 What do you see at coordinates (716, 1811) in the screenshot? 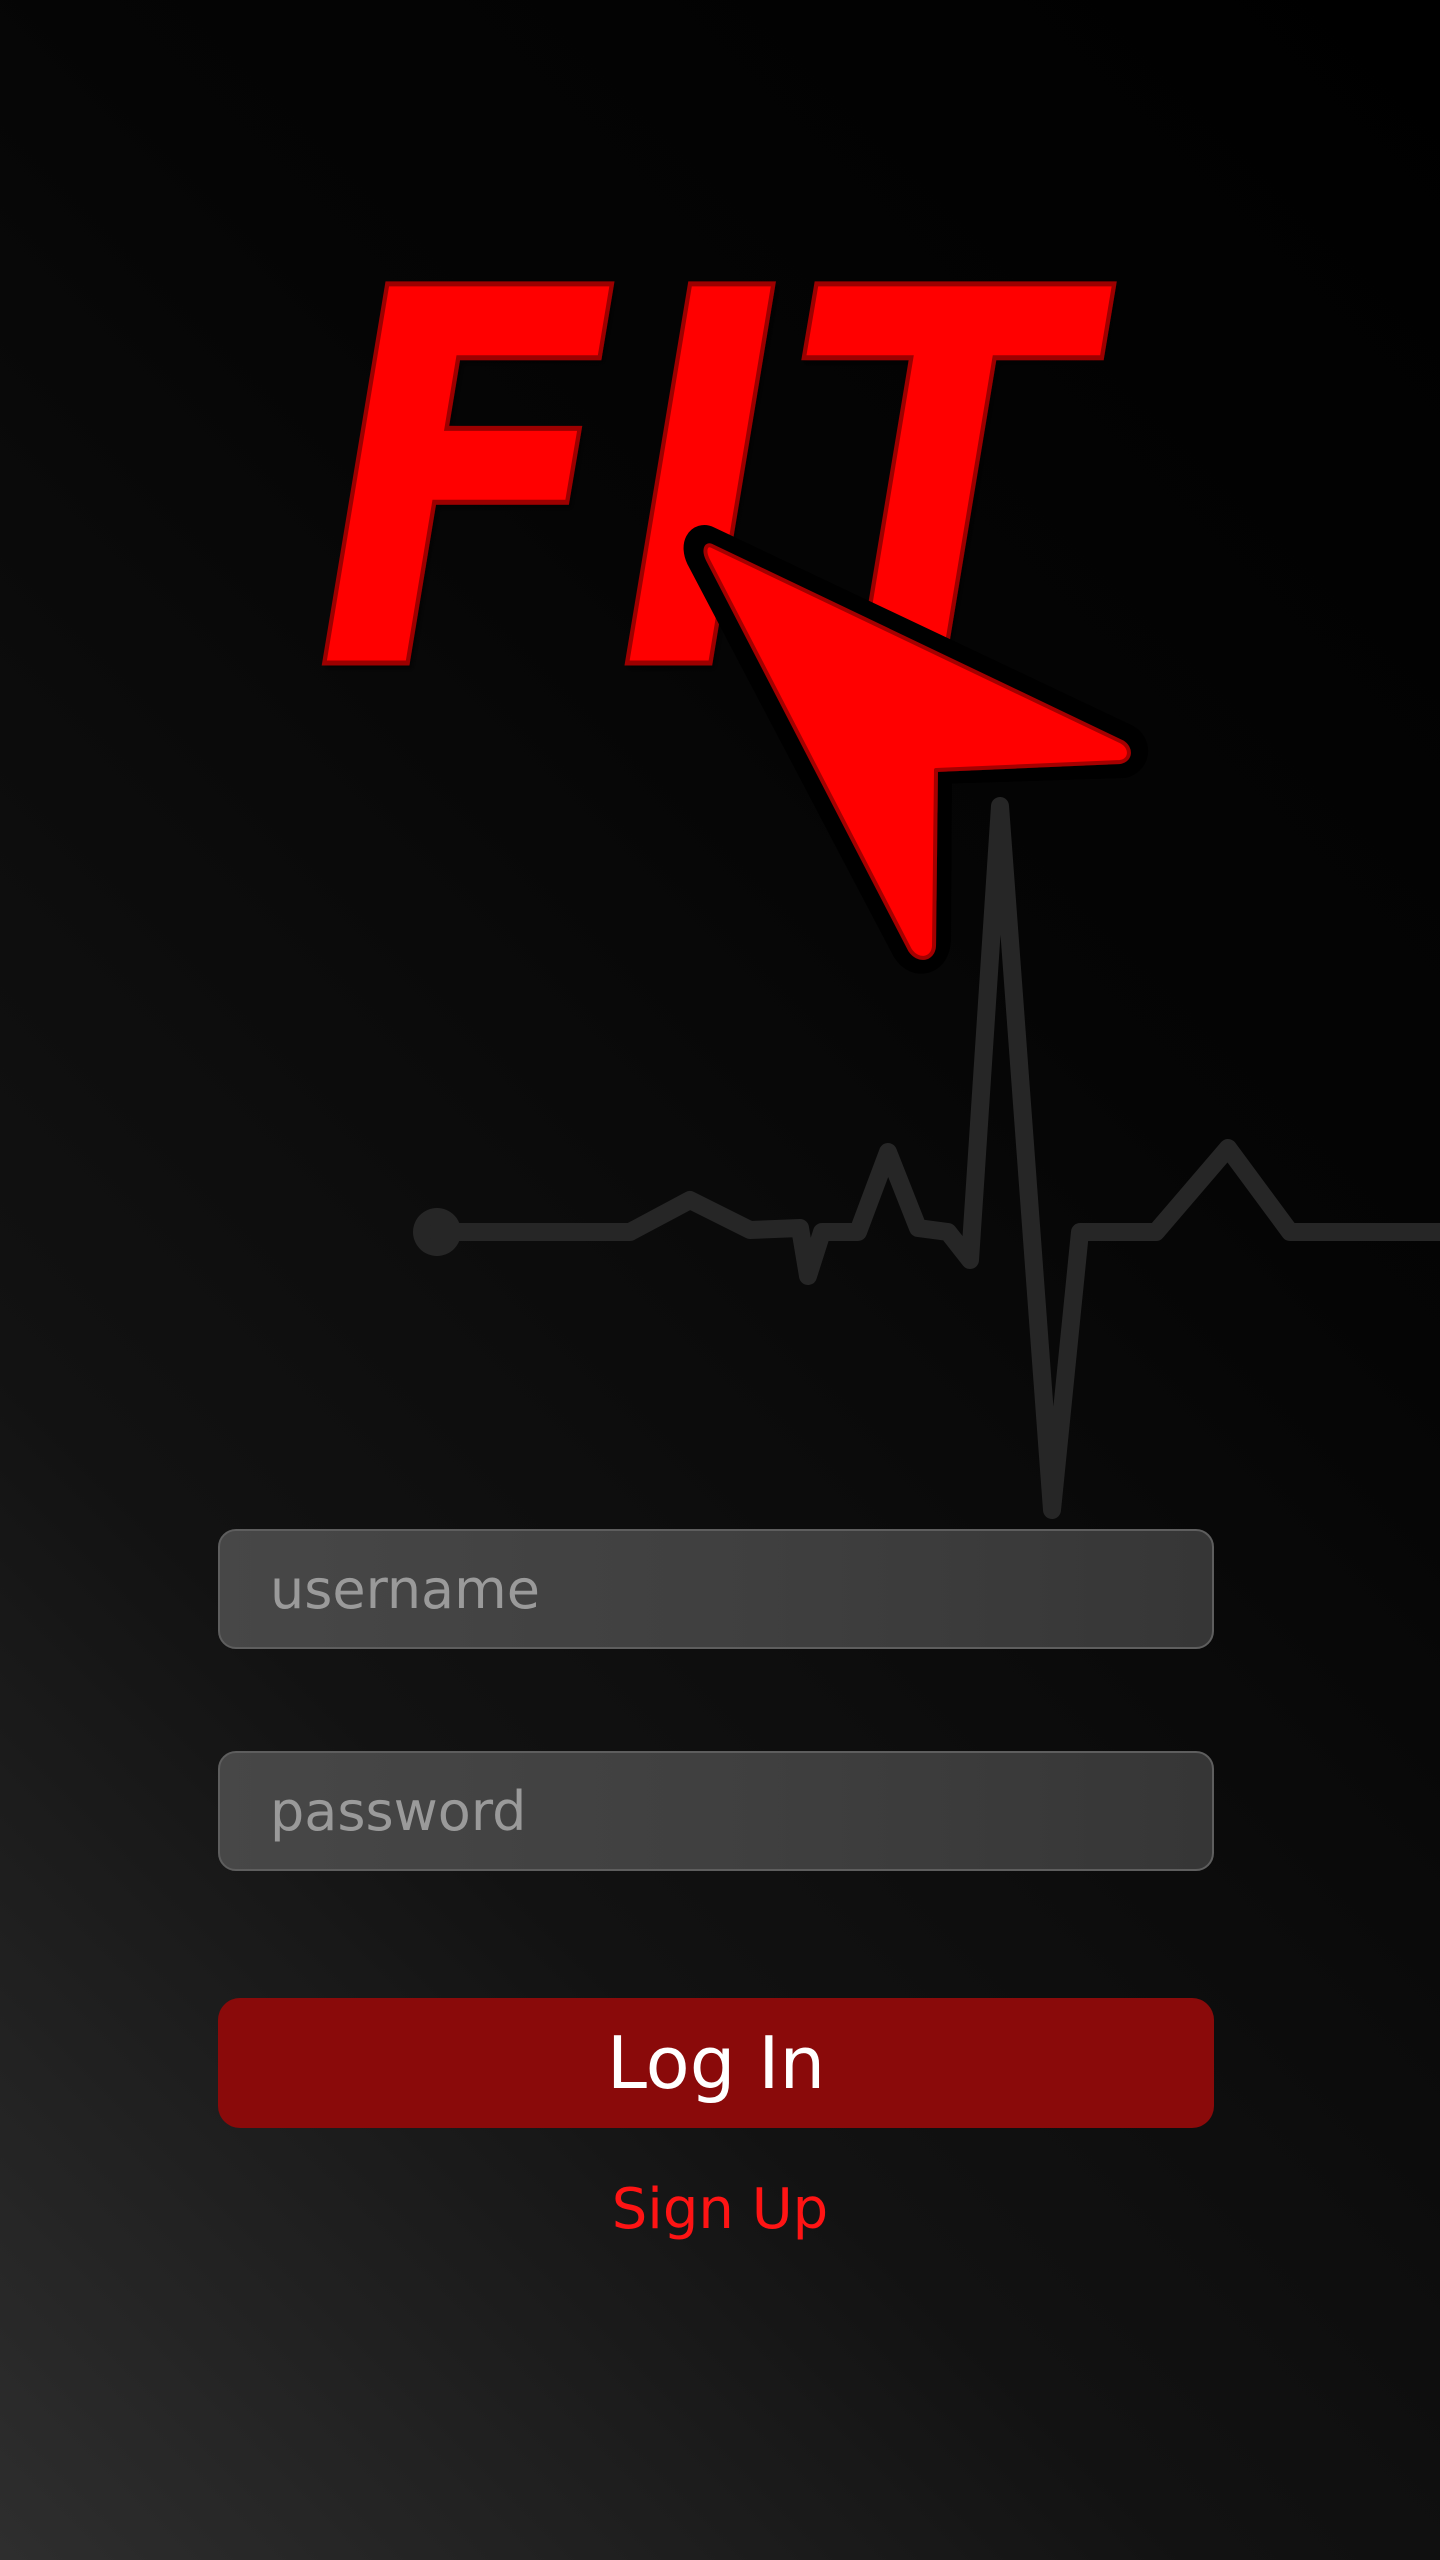
I see `password-input` at bounding box center [716, 1811].